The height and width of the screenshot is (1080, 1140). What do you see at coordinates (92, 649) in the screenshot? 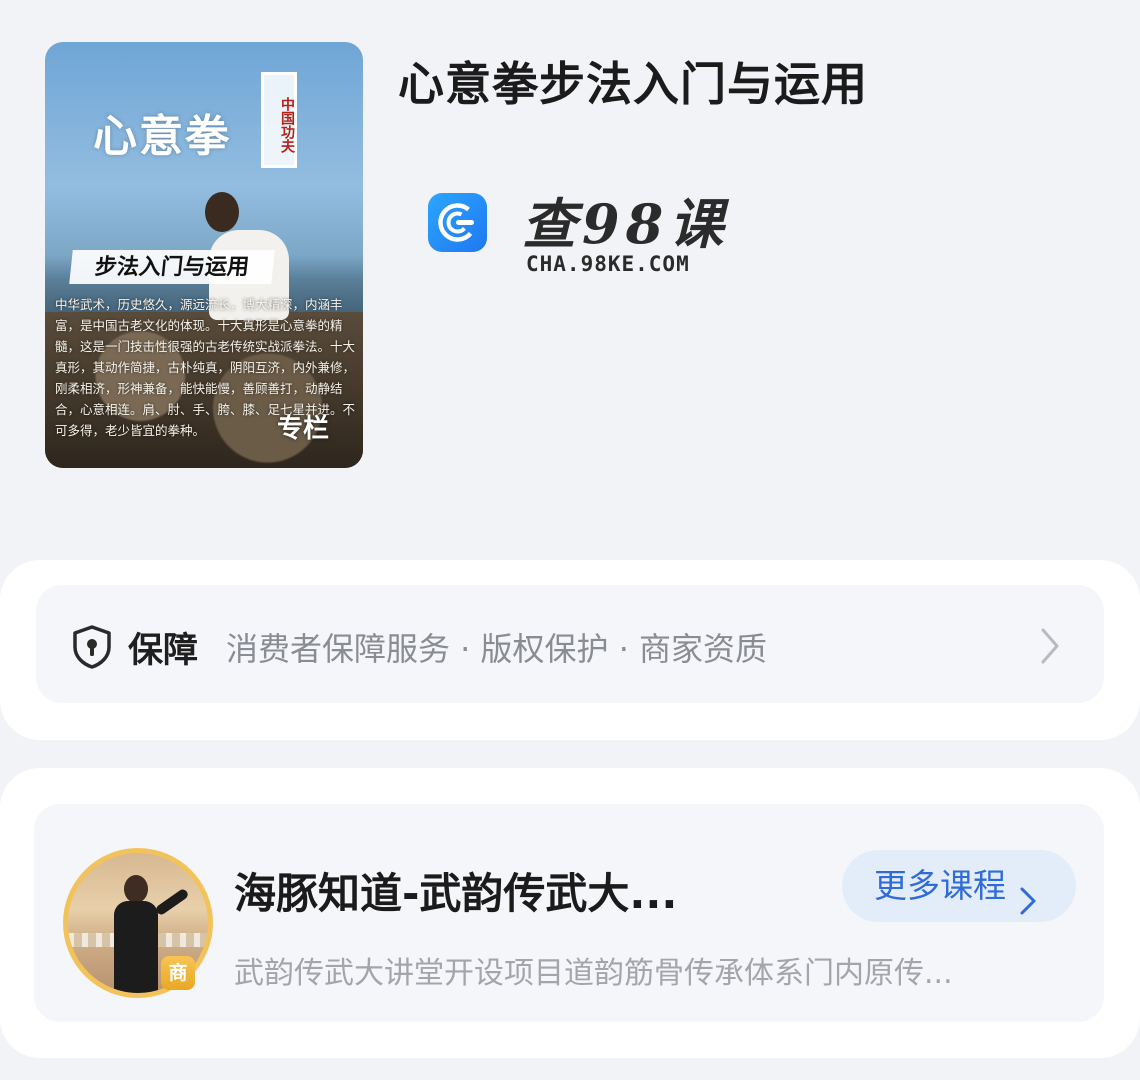
I see `shield-icon` at bounding box center [92, 649].